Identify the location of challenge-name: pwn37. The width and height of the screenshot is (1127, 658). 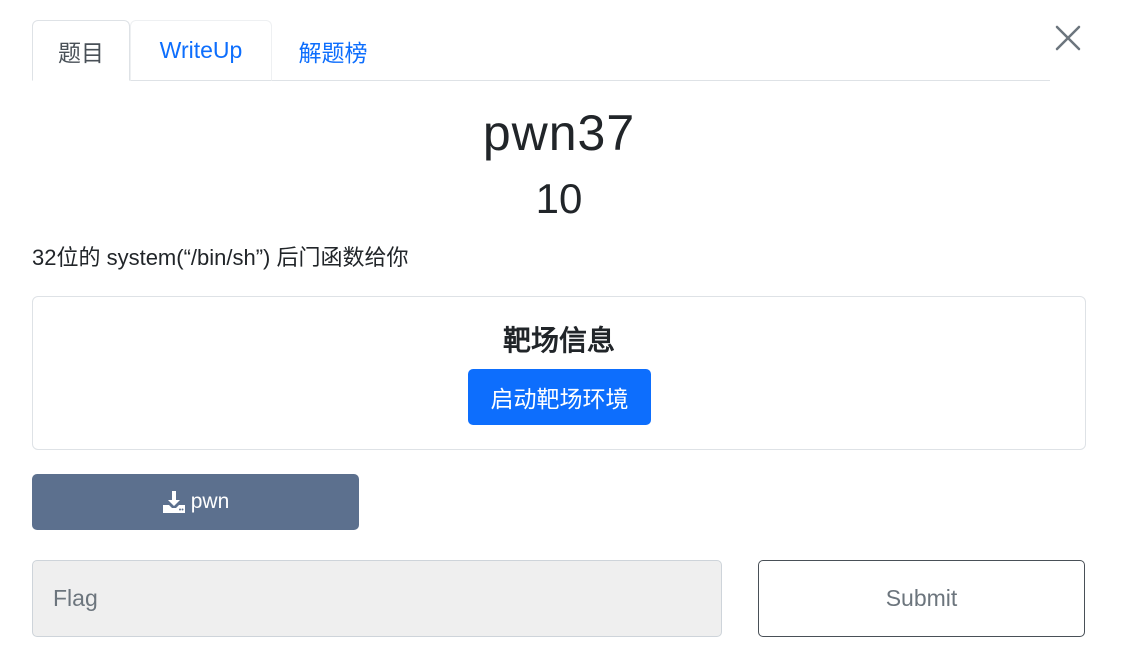
(559, 133).